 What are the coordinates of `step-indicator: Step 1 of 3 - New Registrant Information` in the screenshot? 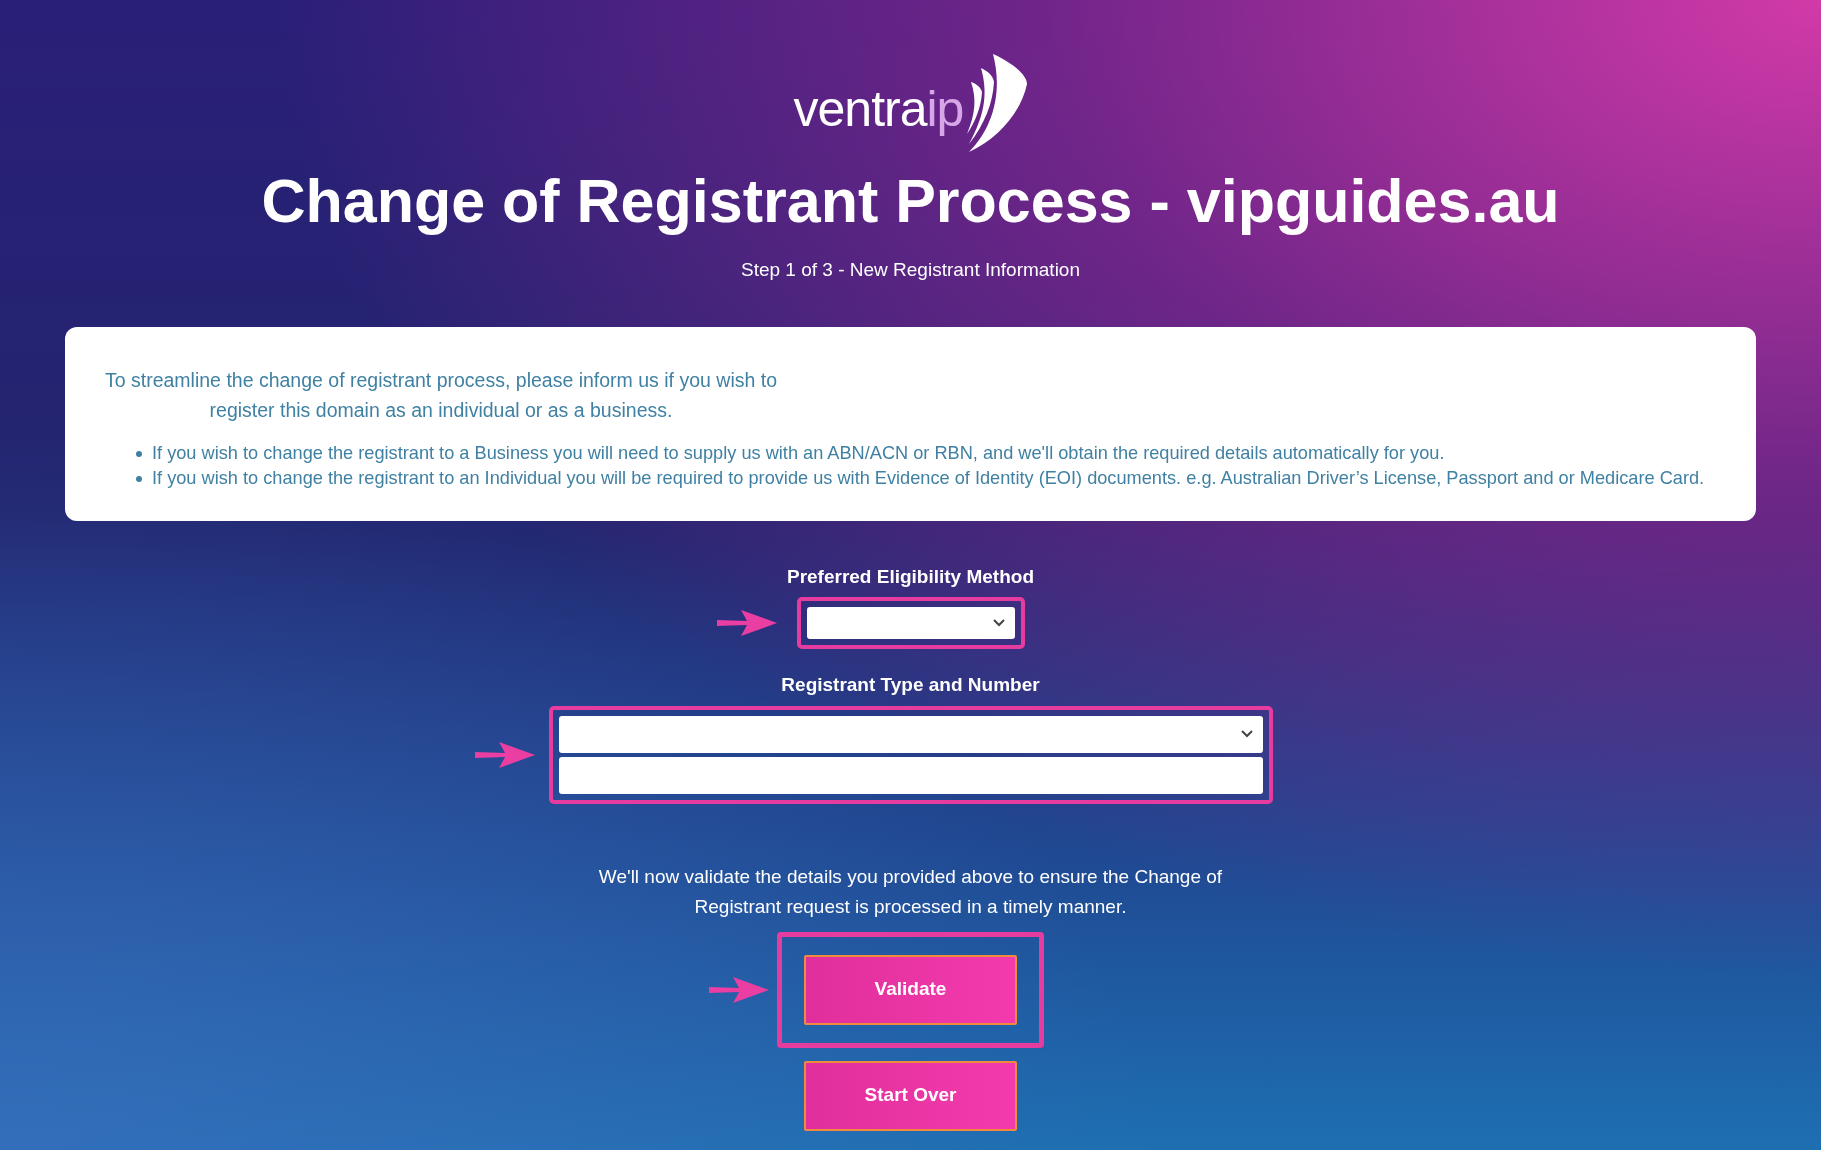 It's located at (910, 270).